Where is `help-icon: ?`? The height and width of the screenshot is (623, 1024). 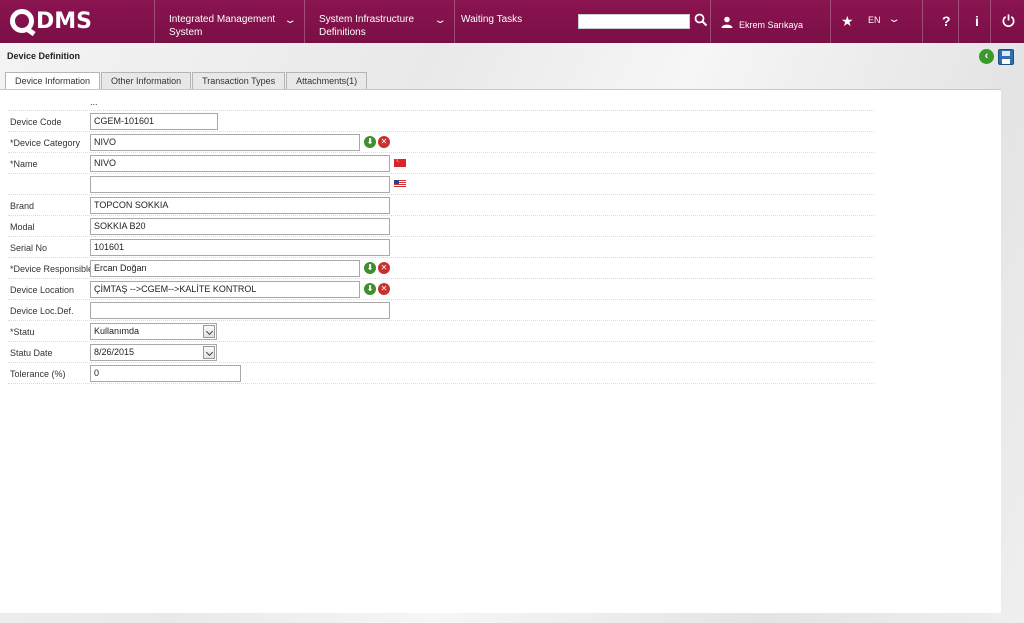
help-icon: ? is located at coordinates (946, 21).